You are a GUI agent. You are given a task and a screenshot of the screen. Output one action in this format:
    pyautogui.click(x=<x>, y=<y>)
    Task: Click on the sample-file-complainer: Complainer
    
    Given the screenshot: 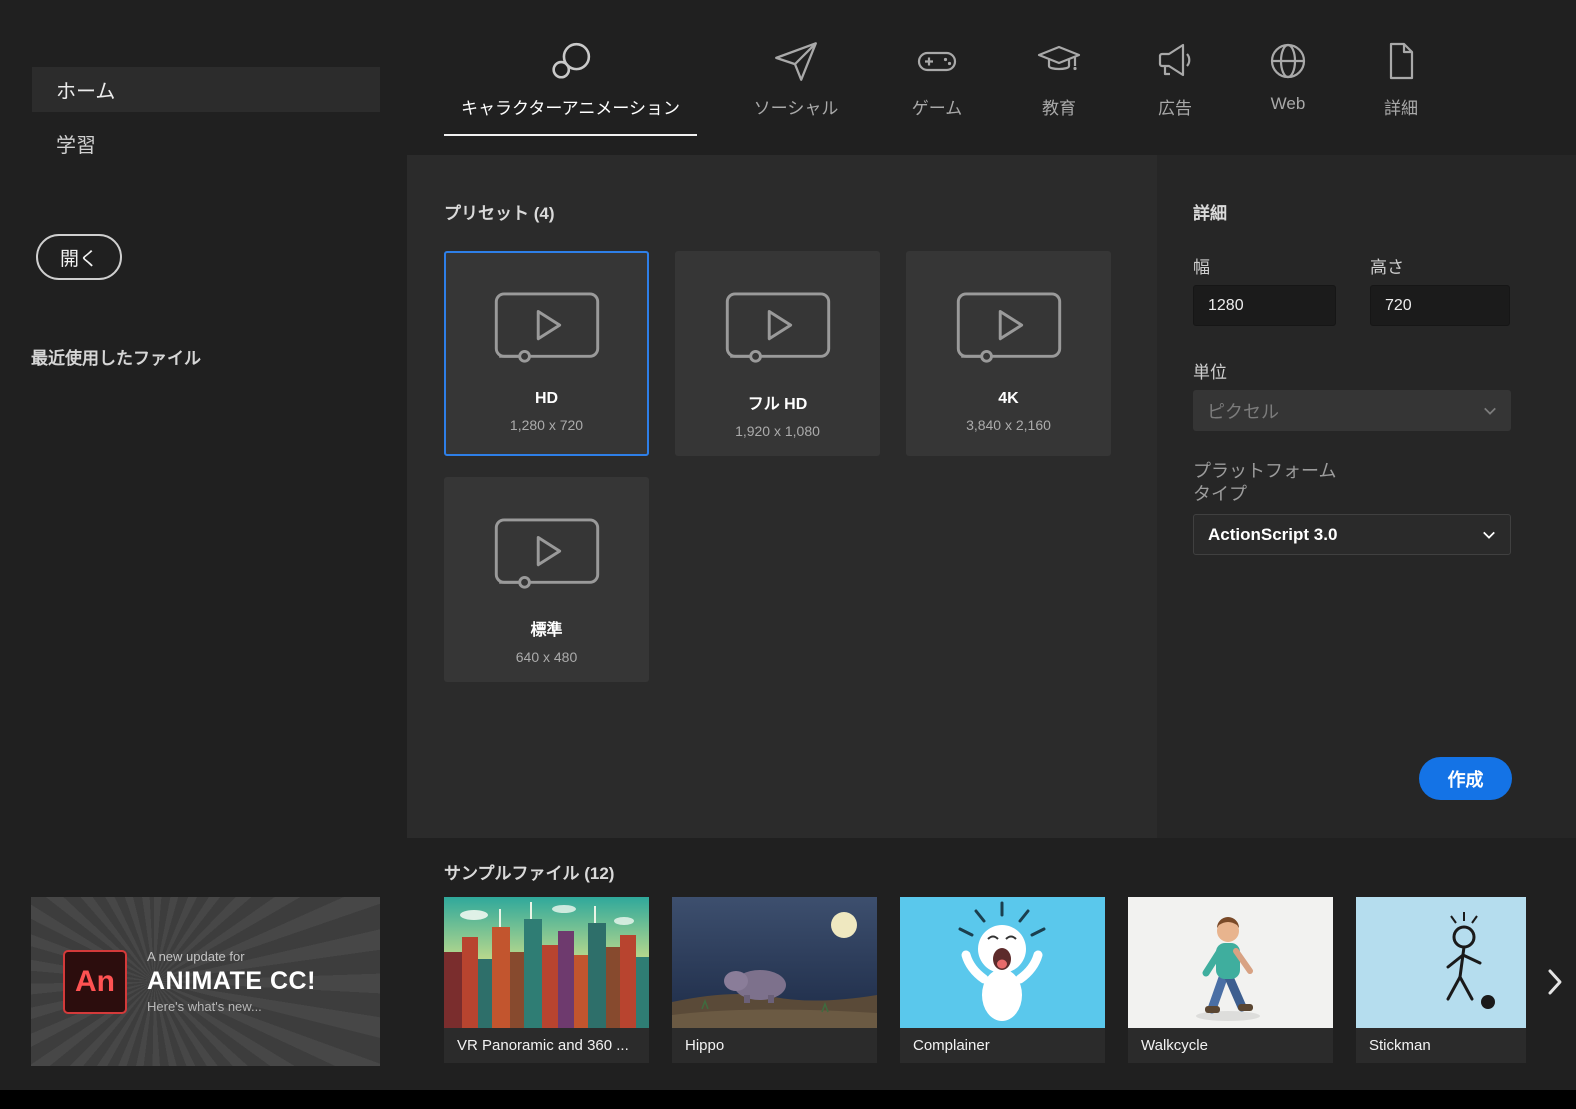 What is the action you would take?
    pyautogui.click(x=1002, y=980)
    